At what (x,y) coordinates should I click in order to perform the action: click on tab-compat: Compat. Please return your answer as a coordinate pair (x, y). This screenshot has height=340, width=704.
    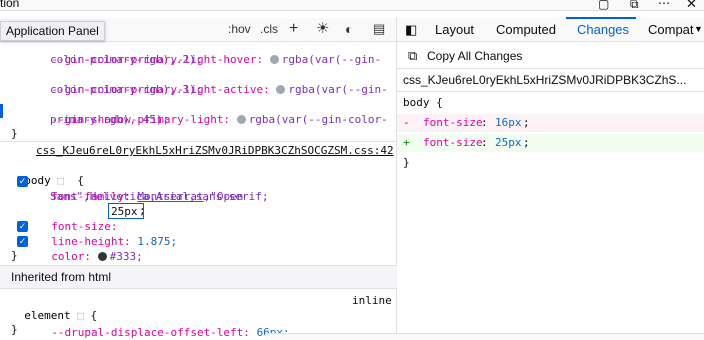
    Looking at the image, I should click on (671, 29).